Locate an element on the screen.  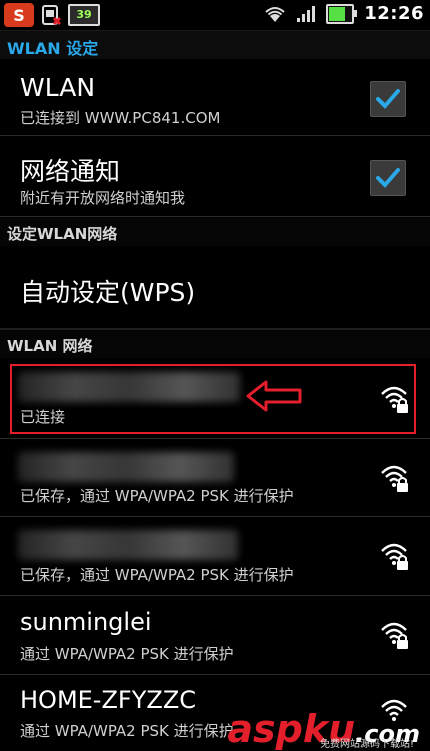
battery-notification-icon: 39 is located at coordinates (84, 15).